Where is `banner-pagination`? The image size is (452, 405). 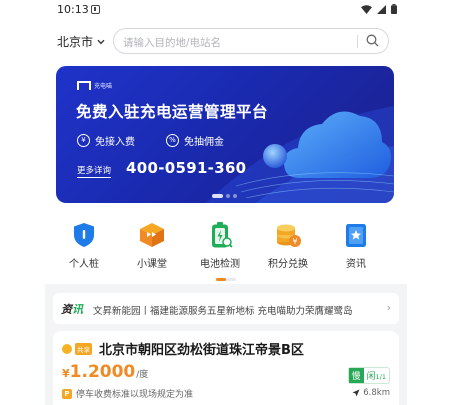
banner-pagination is located at coordinates (224, 196).